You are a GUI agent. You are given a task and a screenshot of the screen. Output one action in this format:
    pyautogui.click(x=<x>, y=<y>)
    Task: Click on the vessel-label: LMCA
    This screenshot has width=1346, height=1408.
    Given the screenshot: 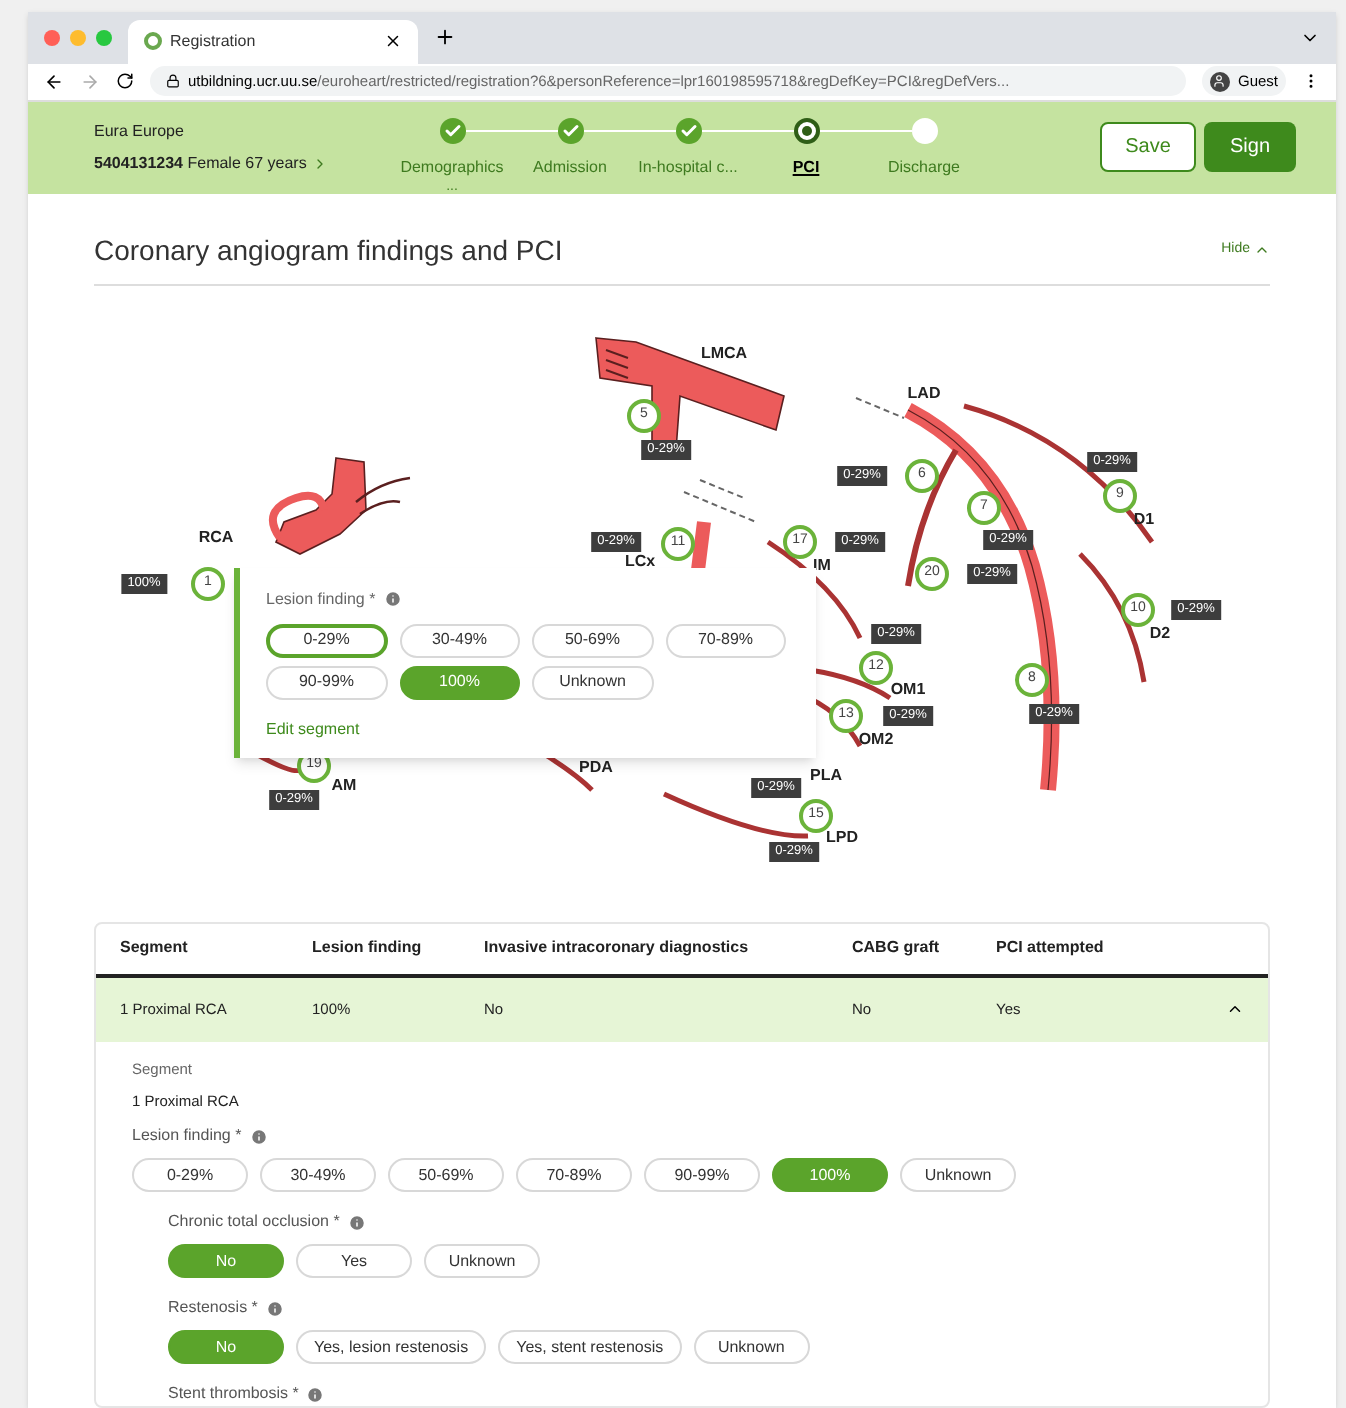 What is the action you would take?
    pyautogui.click(x=724, y=353)
    